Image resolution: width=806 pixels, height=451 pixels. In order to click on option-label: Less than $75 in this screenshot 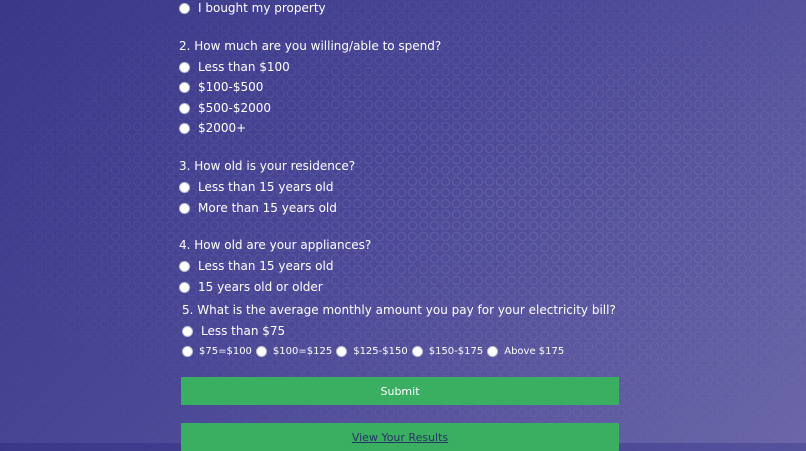, I will do `click(243, 331)`.